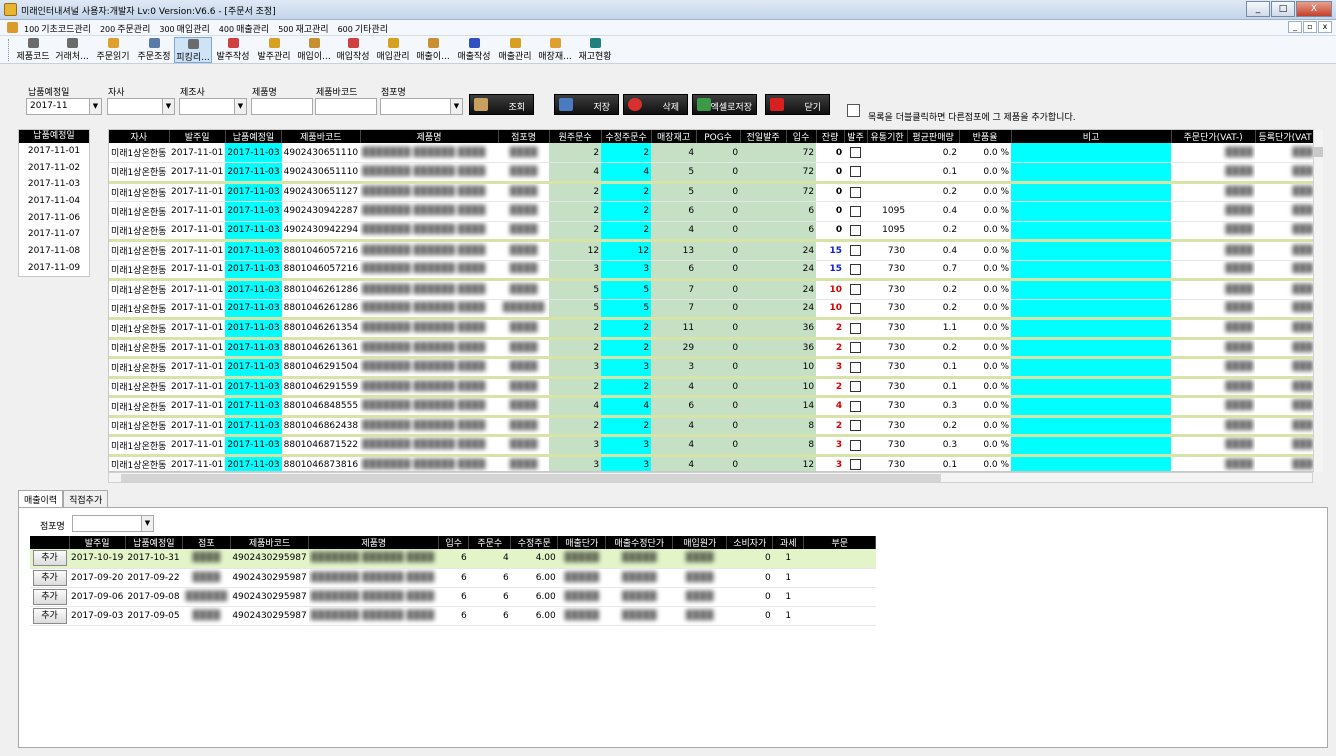  What do you see at coordinates (1314, 9) in the screenshot?
I see `close-window-button: X` at bounding box center [1314, 9].